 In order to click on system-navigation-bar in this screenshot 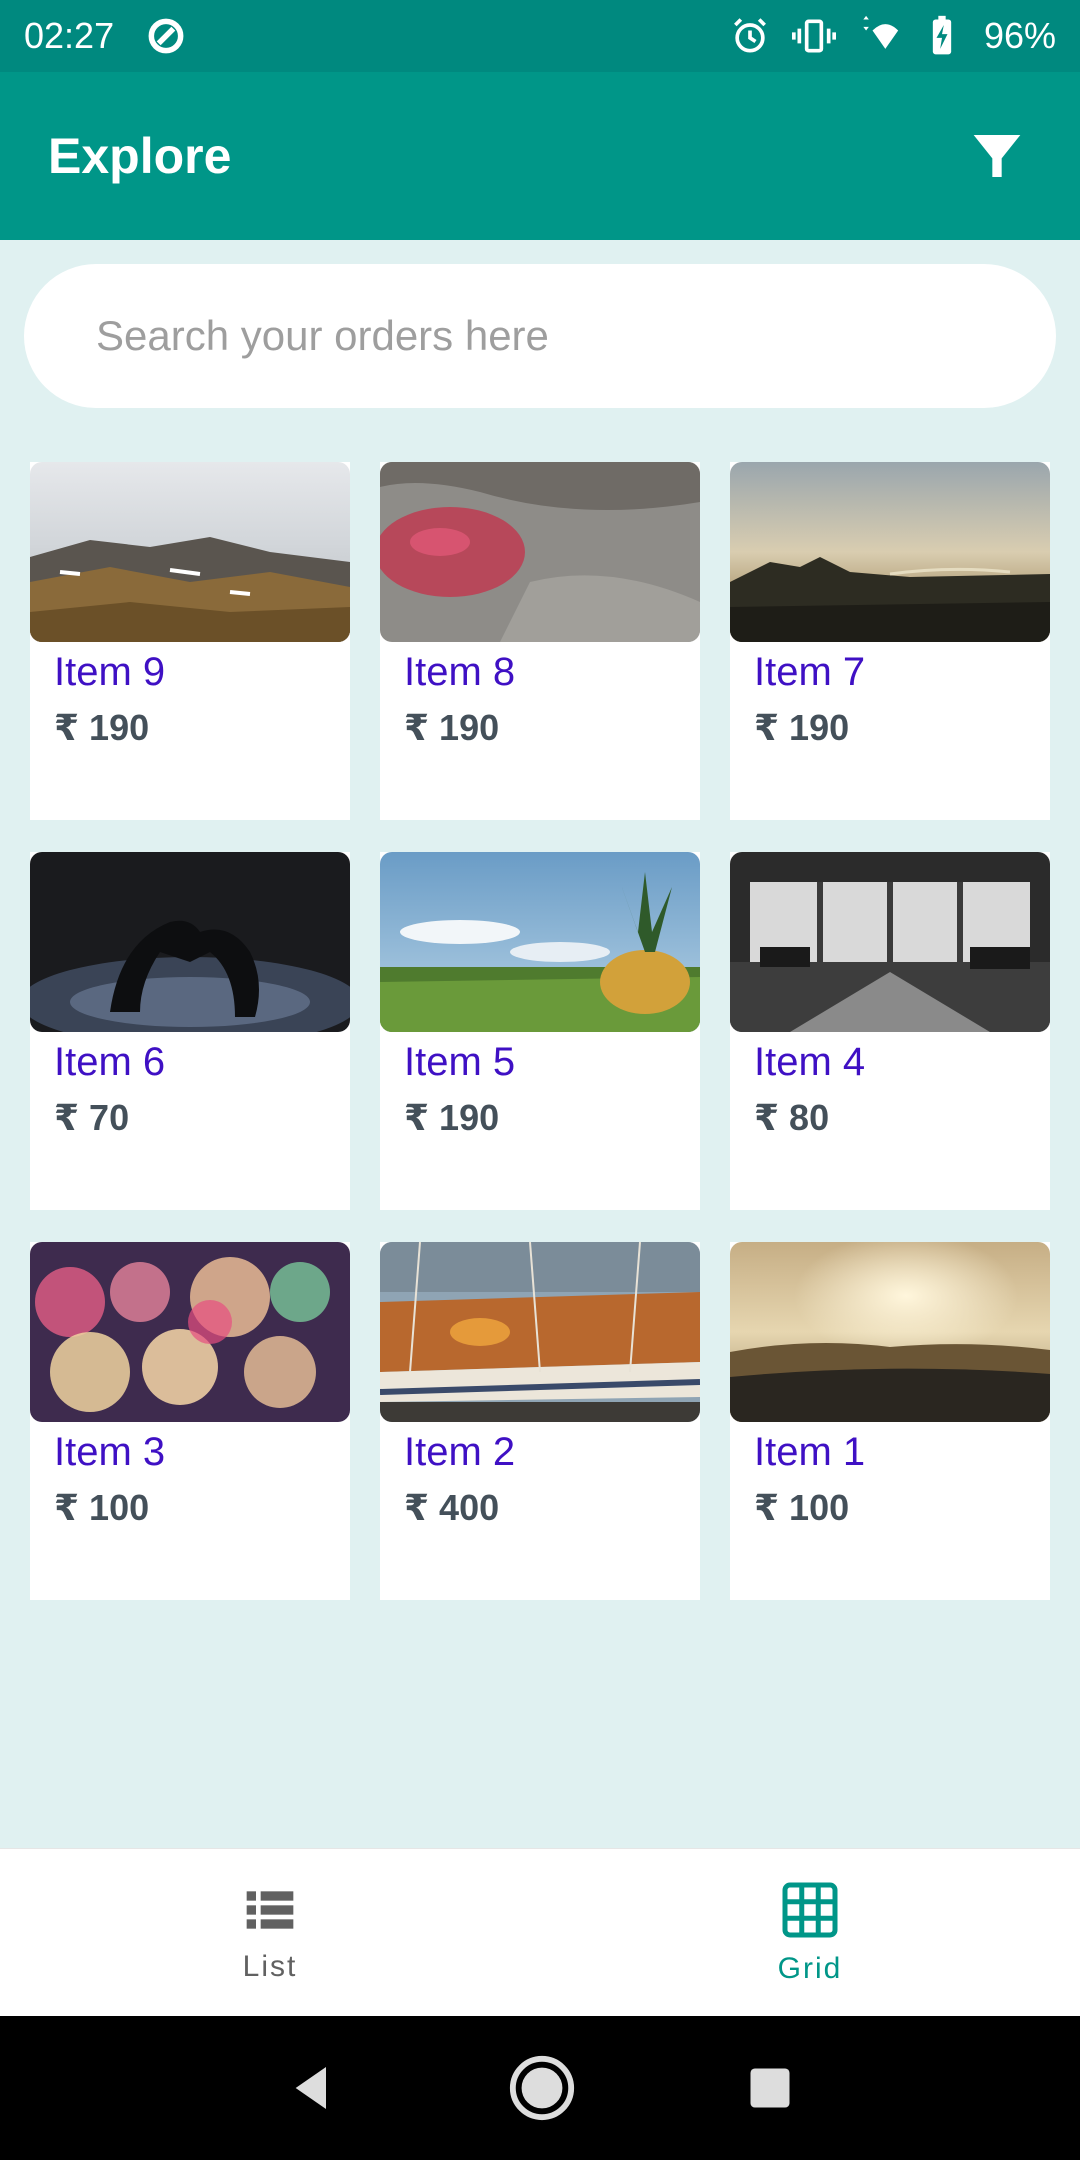, I will do `click(540, 2088)`.